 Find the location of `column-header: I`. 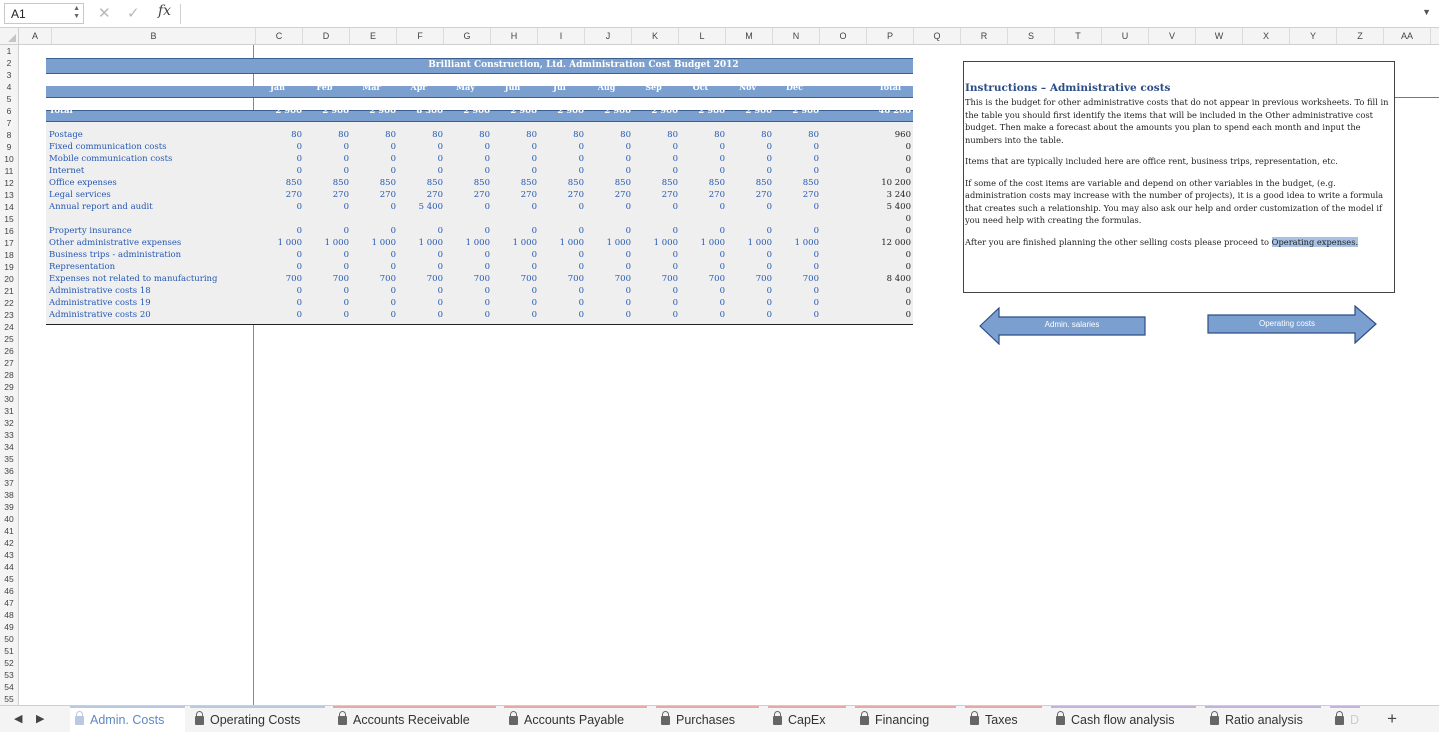

column-header: I is located at coordinates (561, 36).